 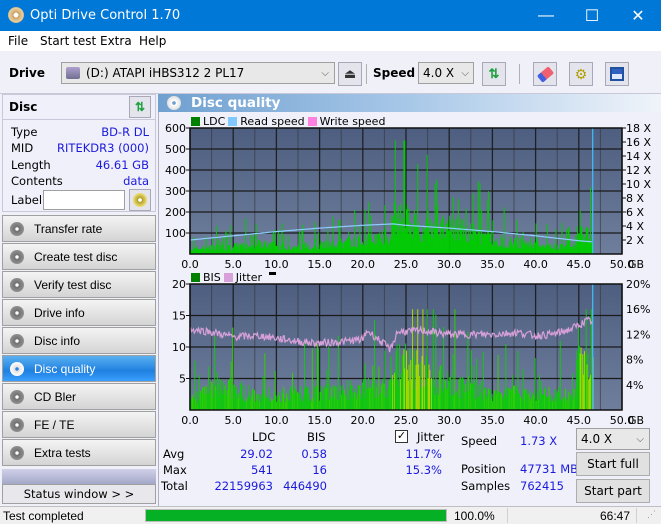 I want to click on disc-header: Disc, so click(x=23, y=107).